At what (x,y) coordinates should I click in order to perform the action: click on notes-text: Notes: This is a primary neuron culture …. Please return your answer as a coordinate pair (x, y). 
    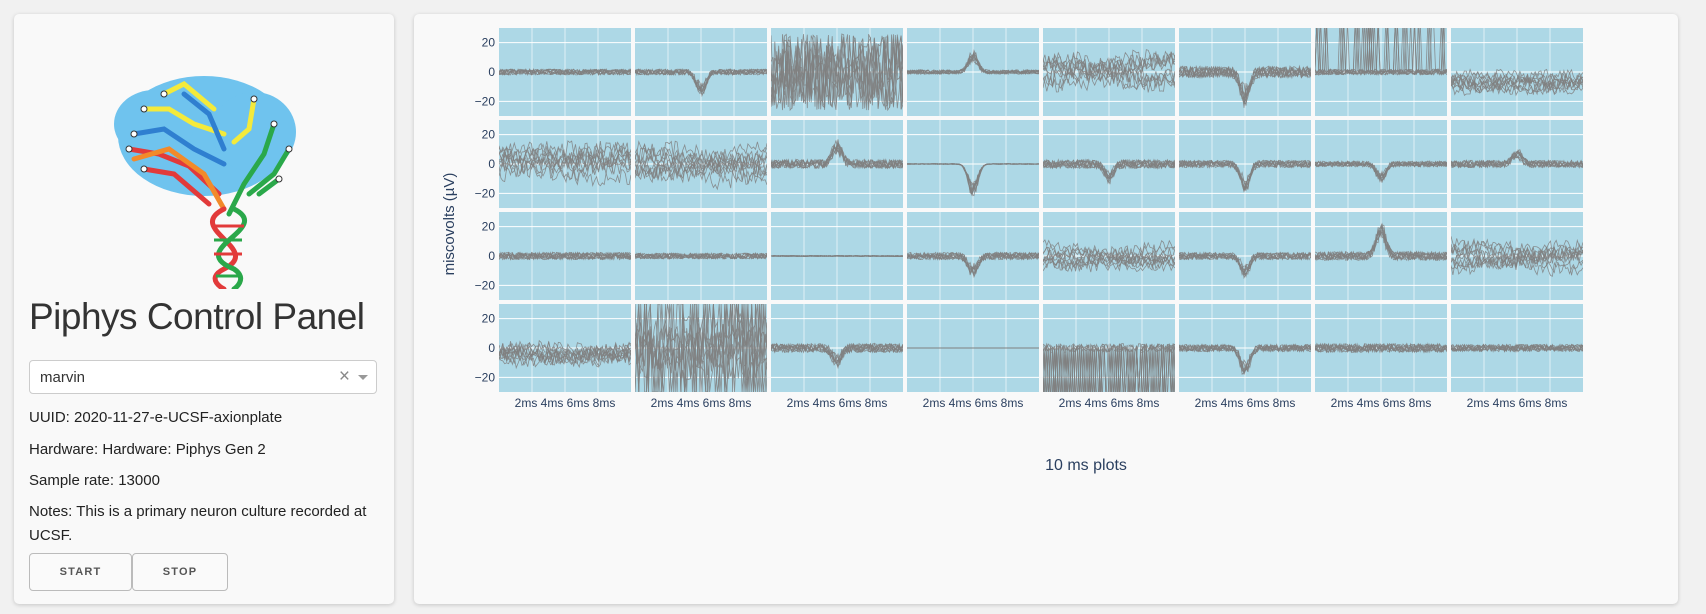
    Looking at the image, I should click on (198, 523).